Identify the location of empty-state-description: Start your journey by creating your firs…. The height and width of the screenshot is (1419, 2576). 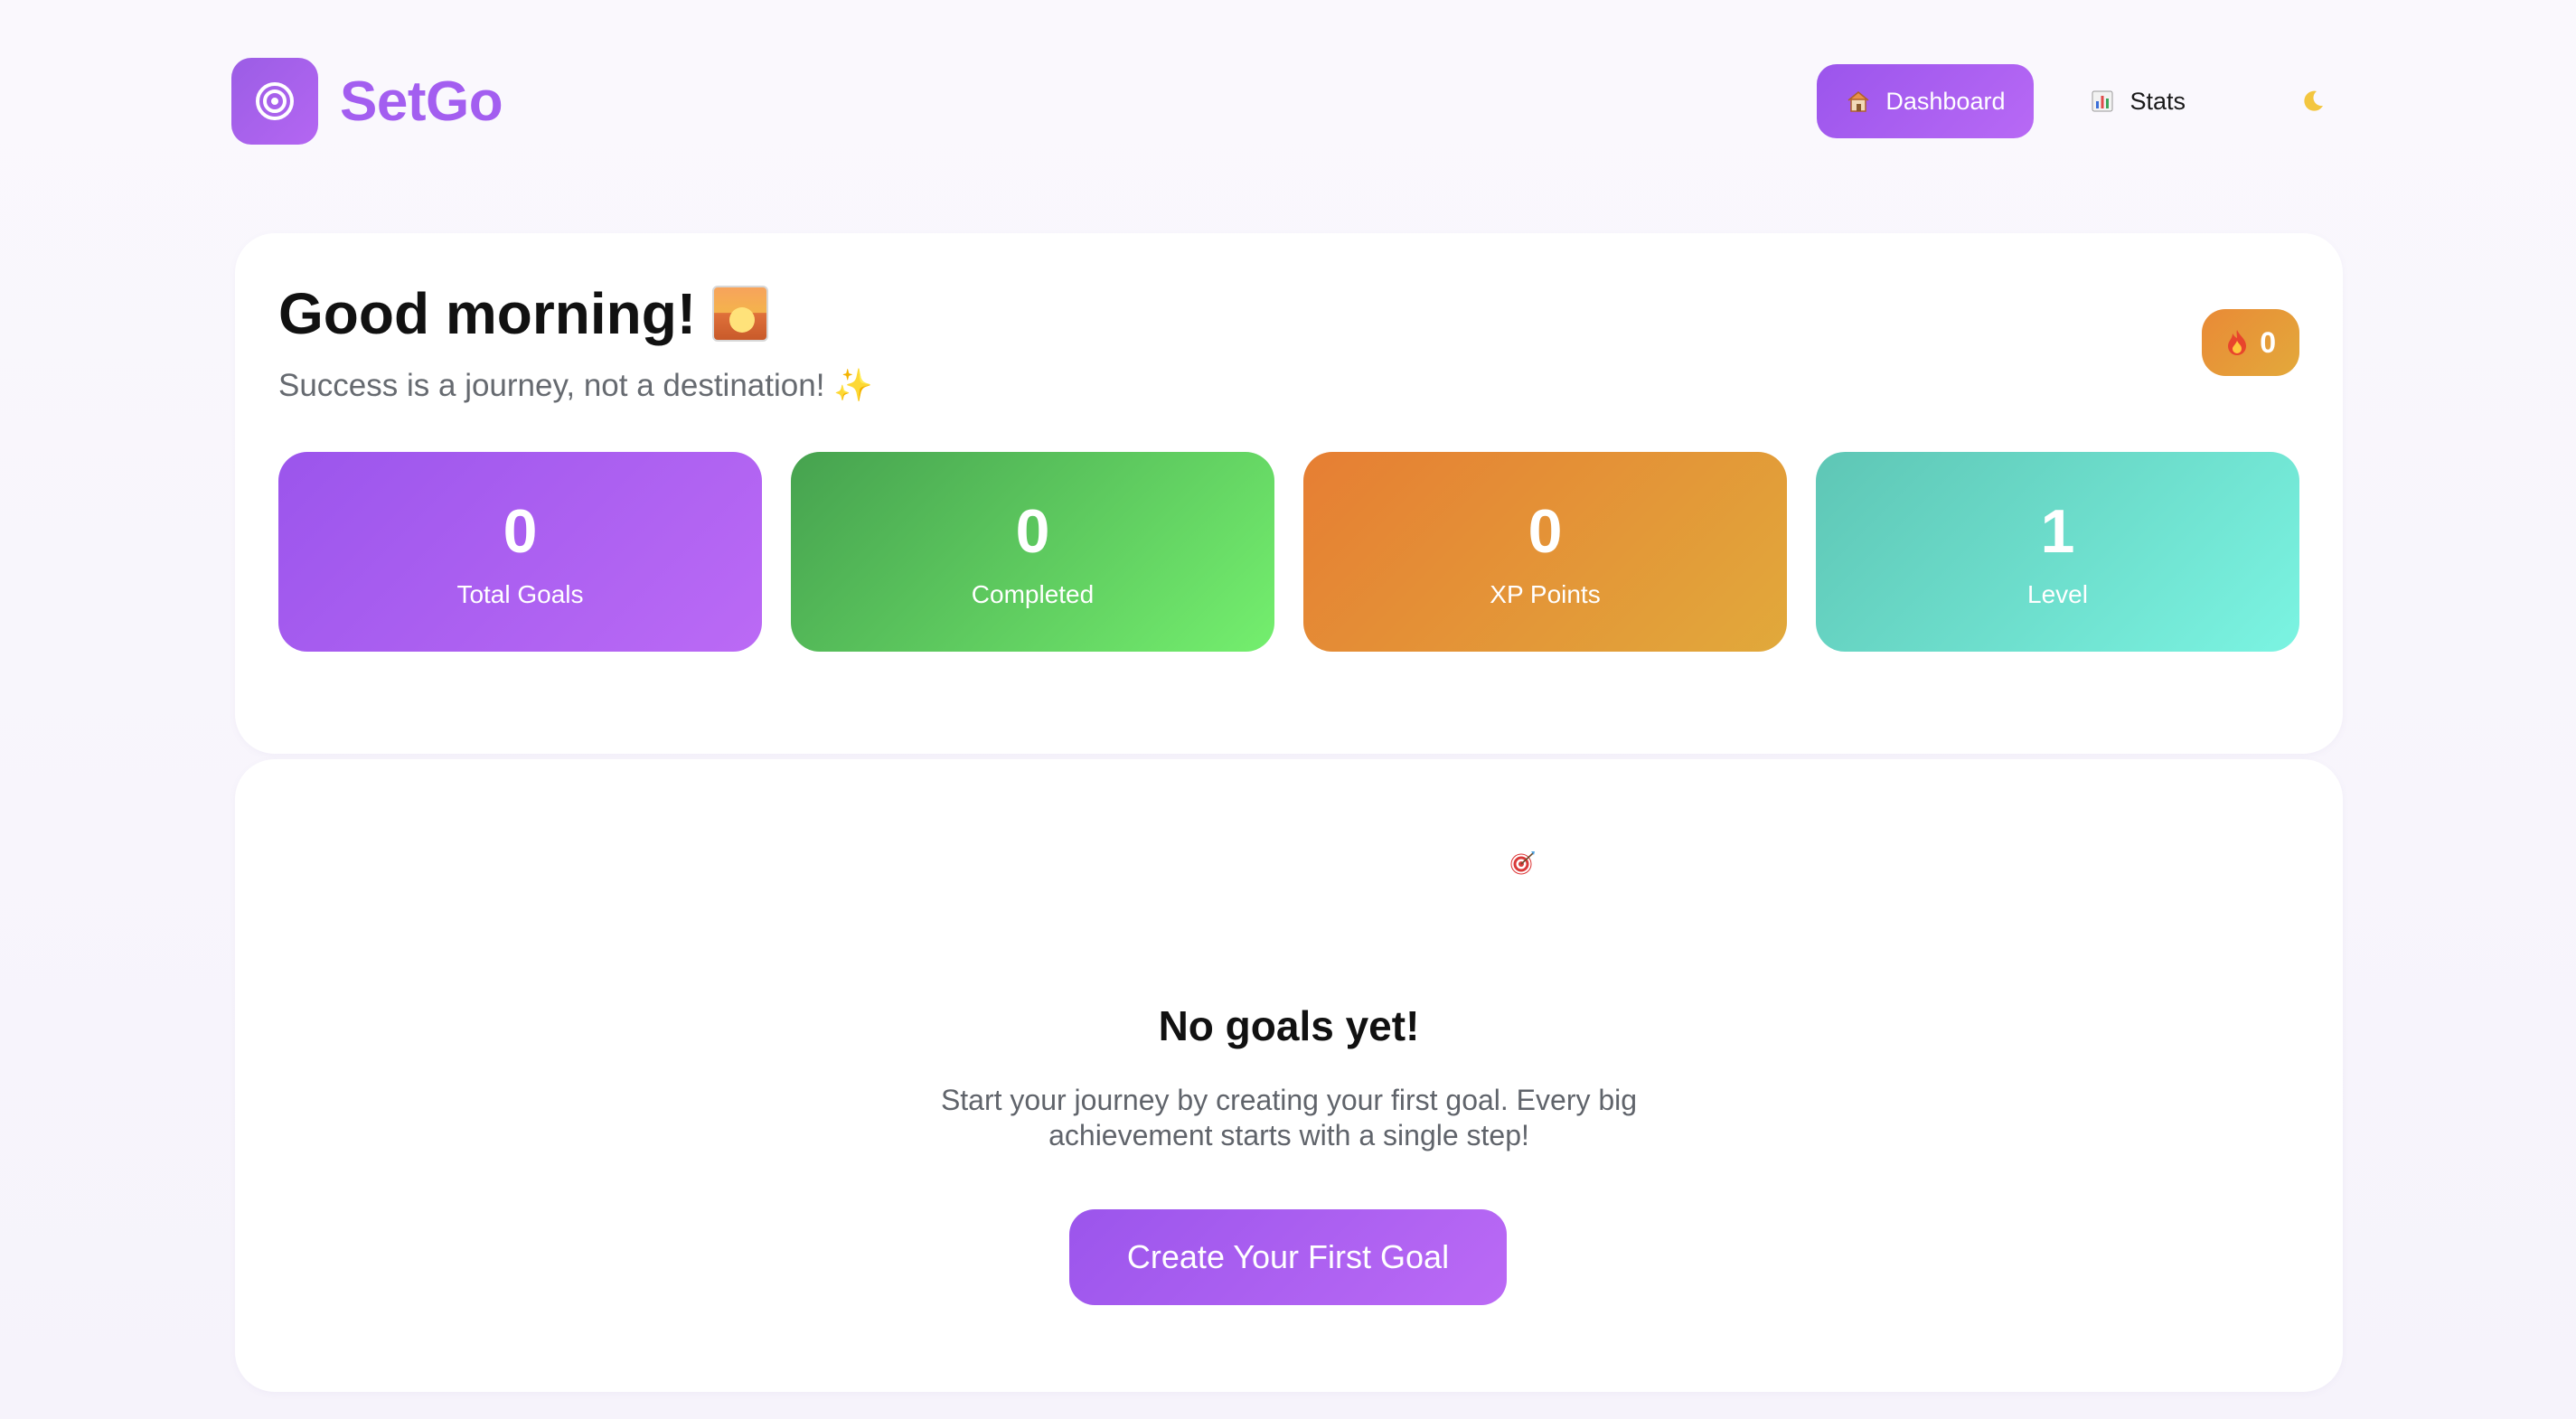
(1289, 1117).